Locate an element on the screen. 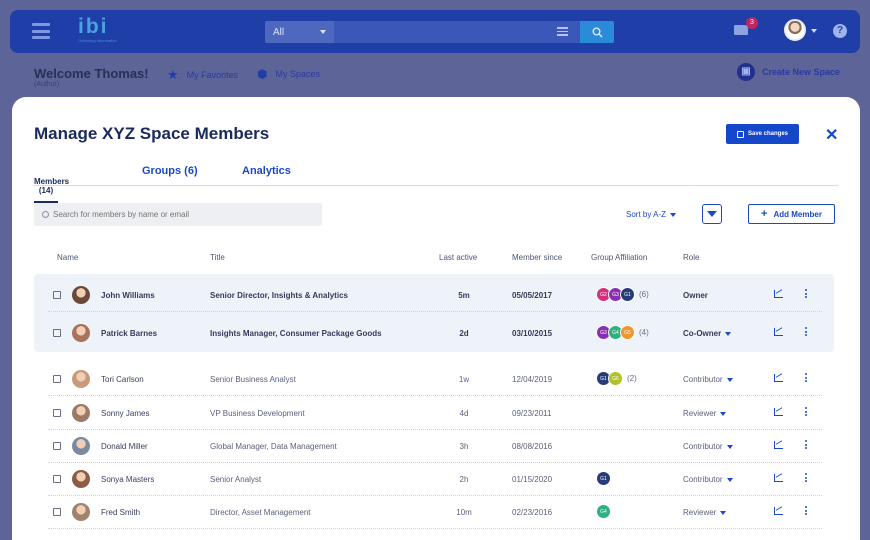 Image resolution: width=870 pixels, height=540 pixels. member-last-active: 2h is located at coordinates (464, 479).